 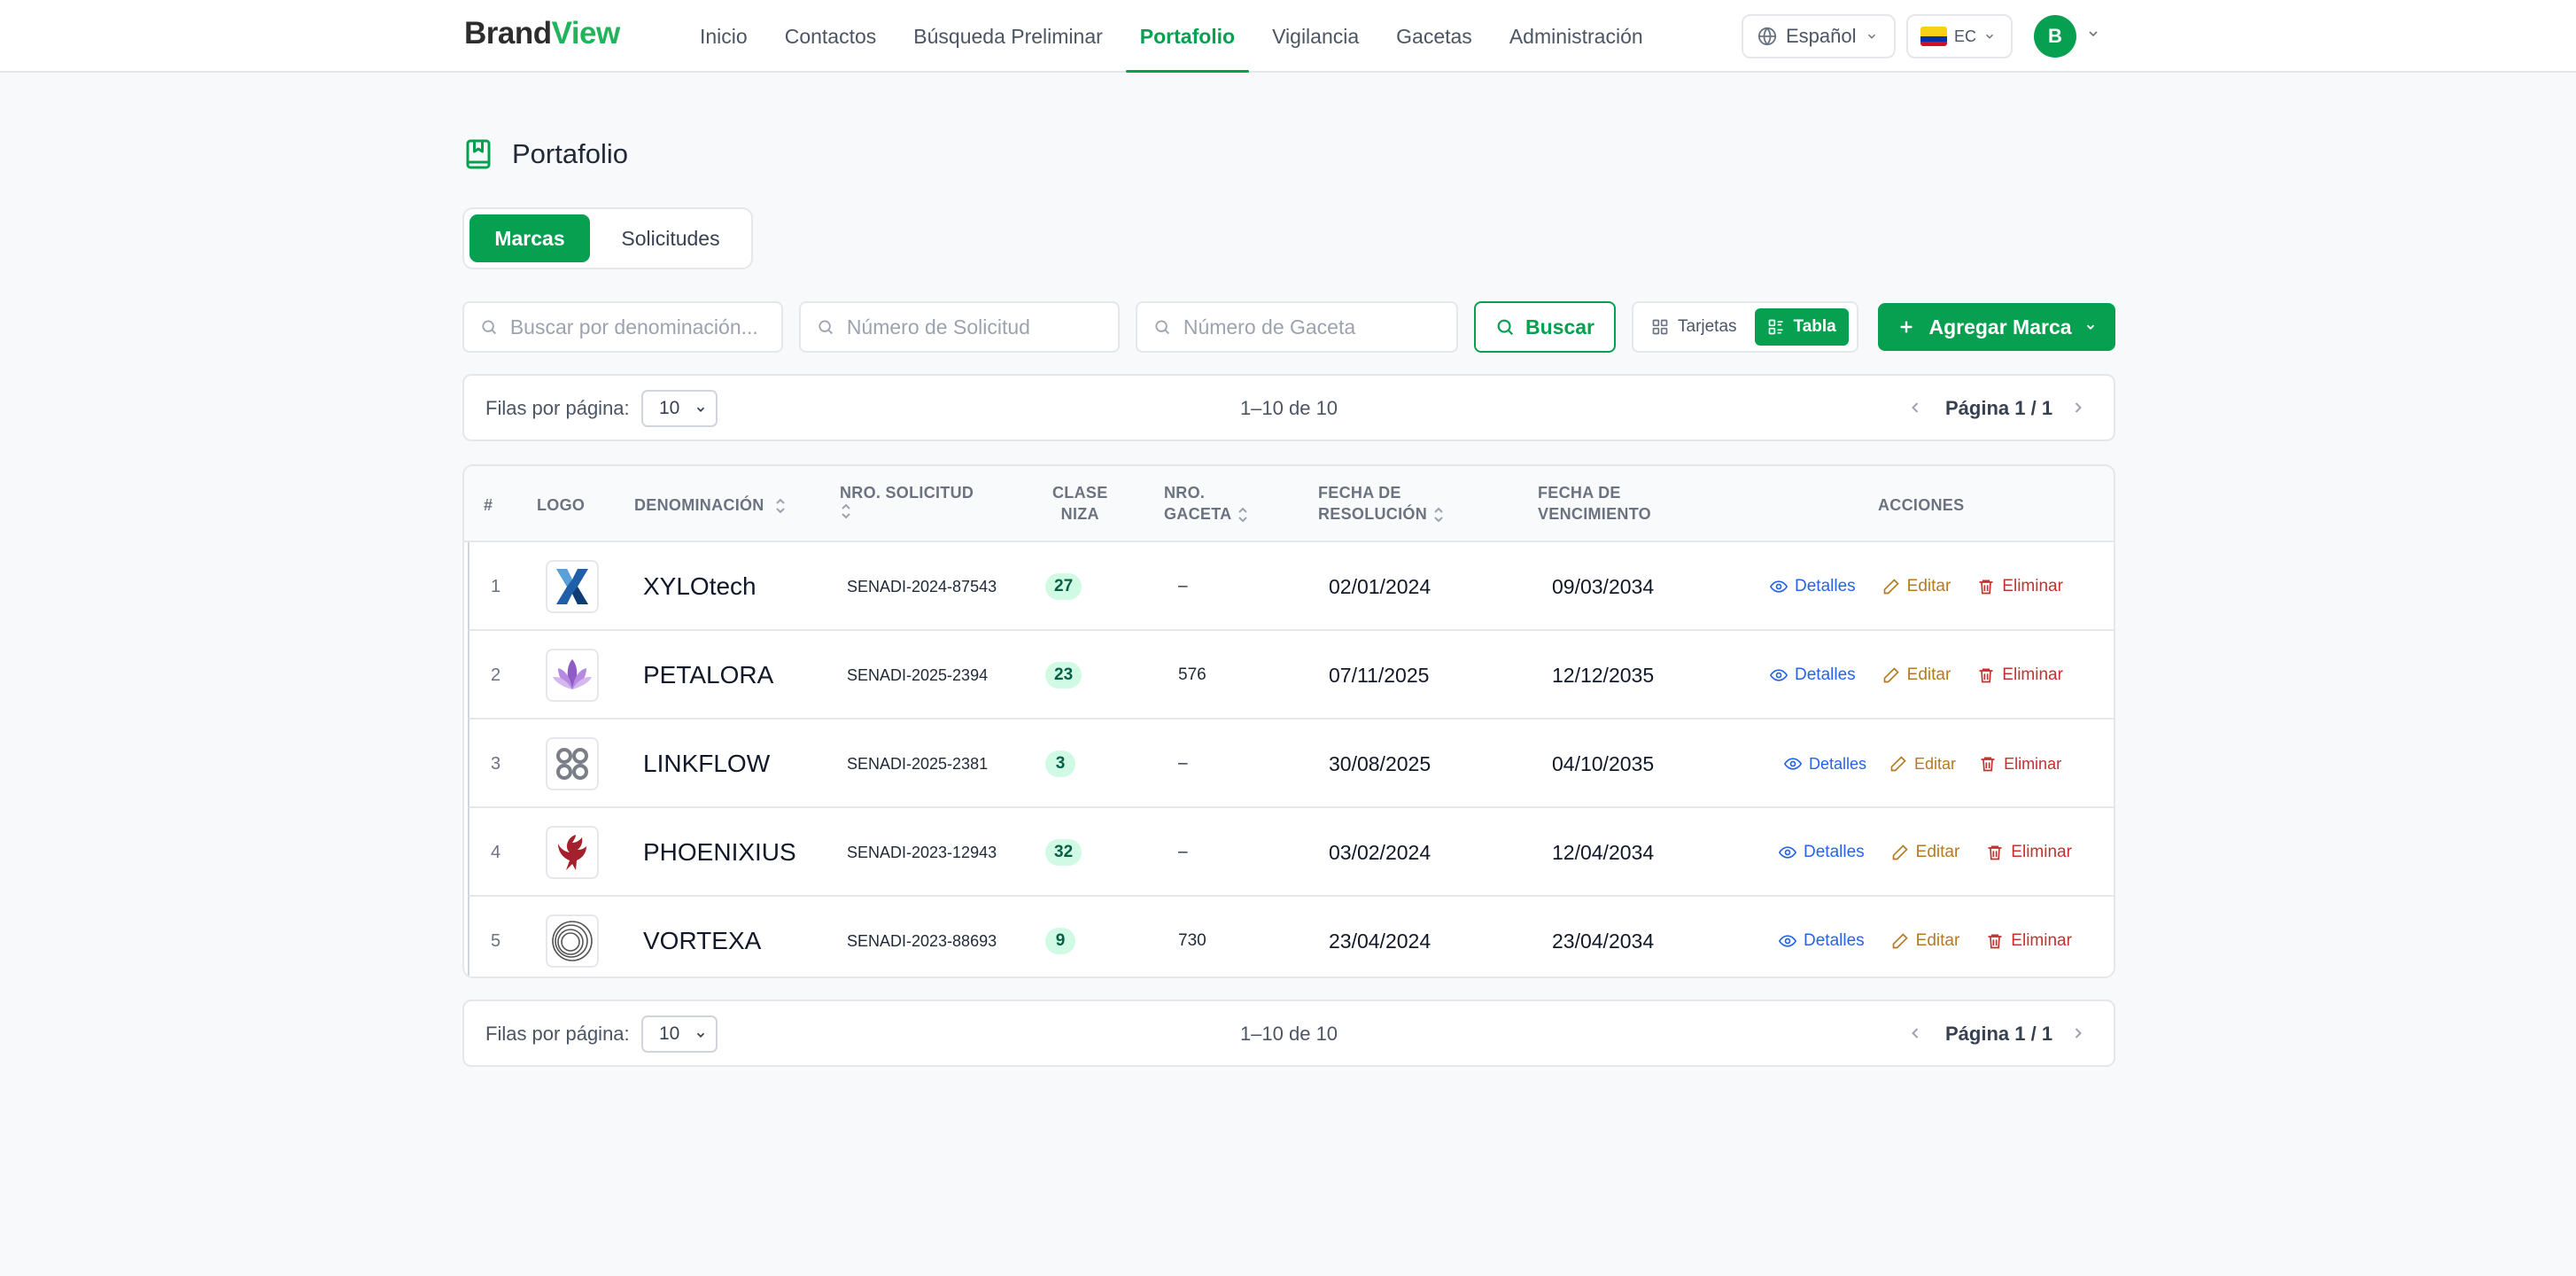 What do you see at coordinates (1206, 503) in the screenshot?
I see `col-gaceta: NRO. GACETA` at bounding box center [1206, 503].